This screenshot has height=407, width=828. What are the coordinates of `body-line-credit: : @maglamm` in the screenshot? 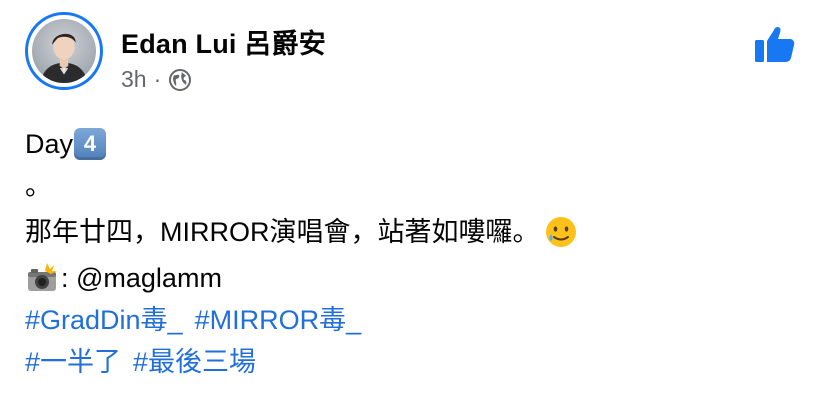 It's located at (301, 278).